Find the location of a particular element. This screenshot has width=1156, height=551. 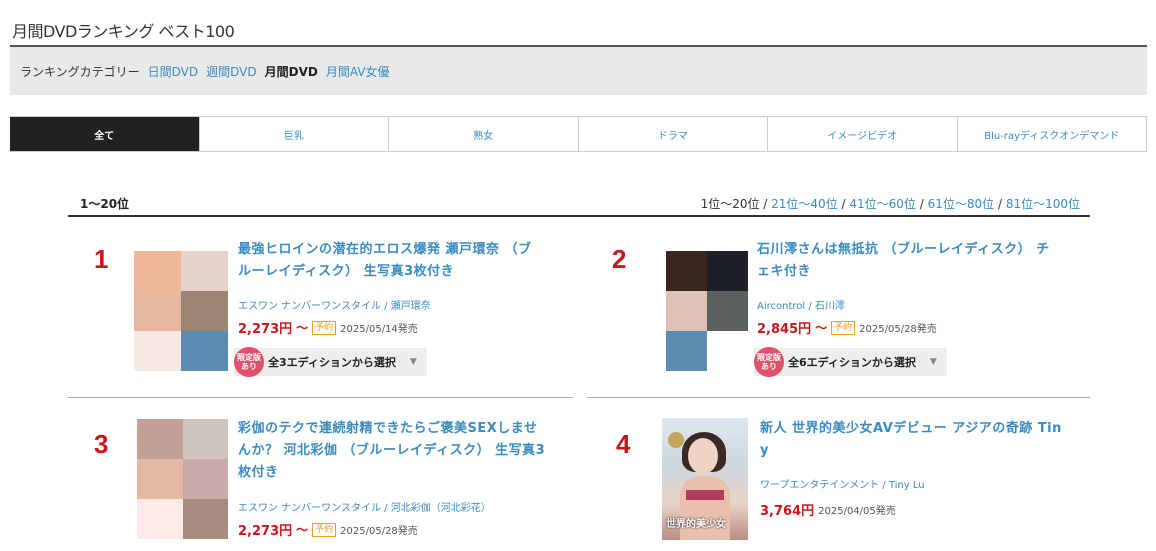

price-row: 3,764円 2025/04/05発売 is located at coordinates (828, 509).